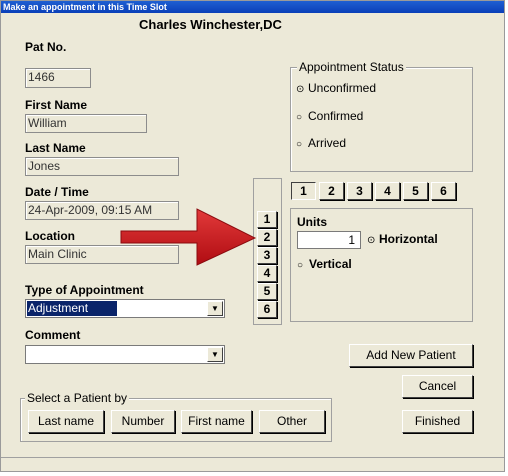 The width and height of the screenshot is (508, 476). Describe the element at coordinates (210, 24) in the screenshot. I see `provider-name: Charles Winchester,DC` at that location.